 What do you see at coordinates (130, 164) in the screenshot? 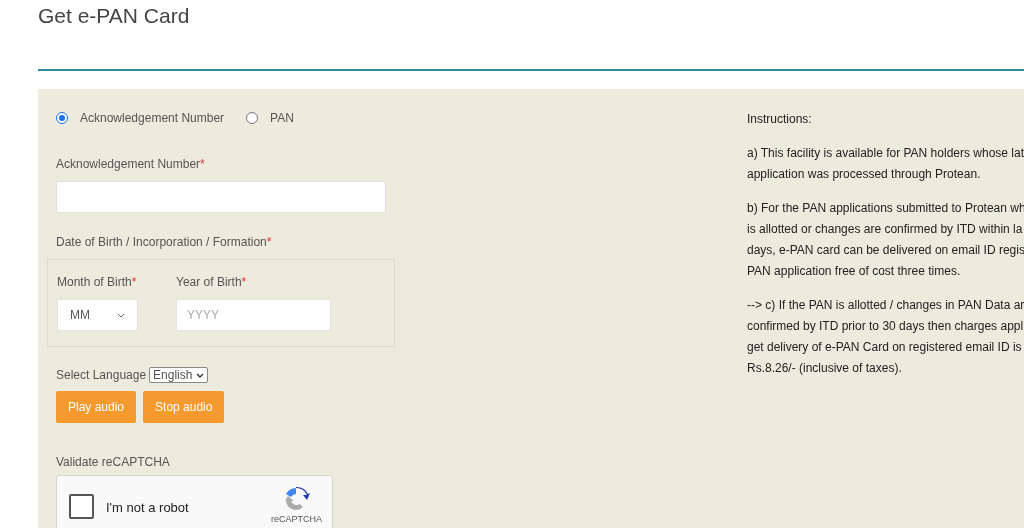
I see `field-label: Acknowledgement Number*` at bounding box center [130, 164].